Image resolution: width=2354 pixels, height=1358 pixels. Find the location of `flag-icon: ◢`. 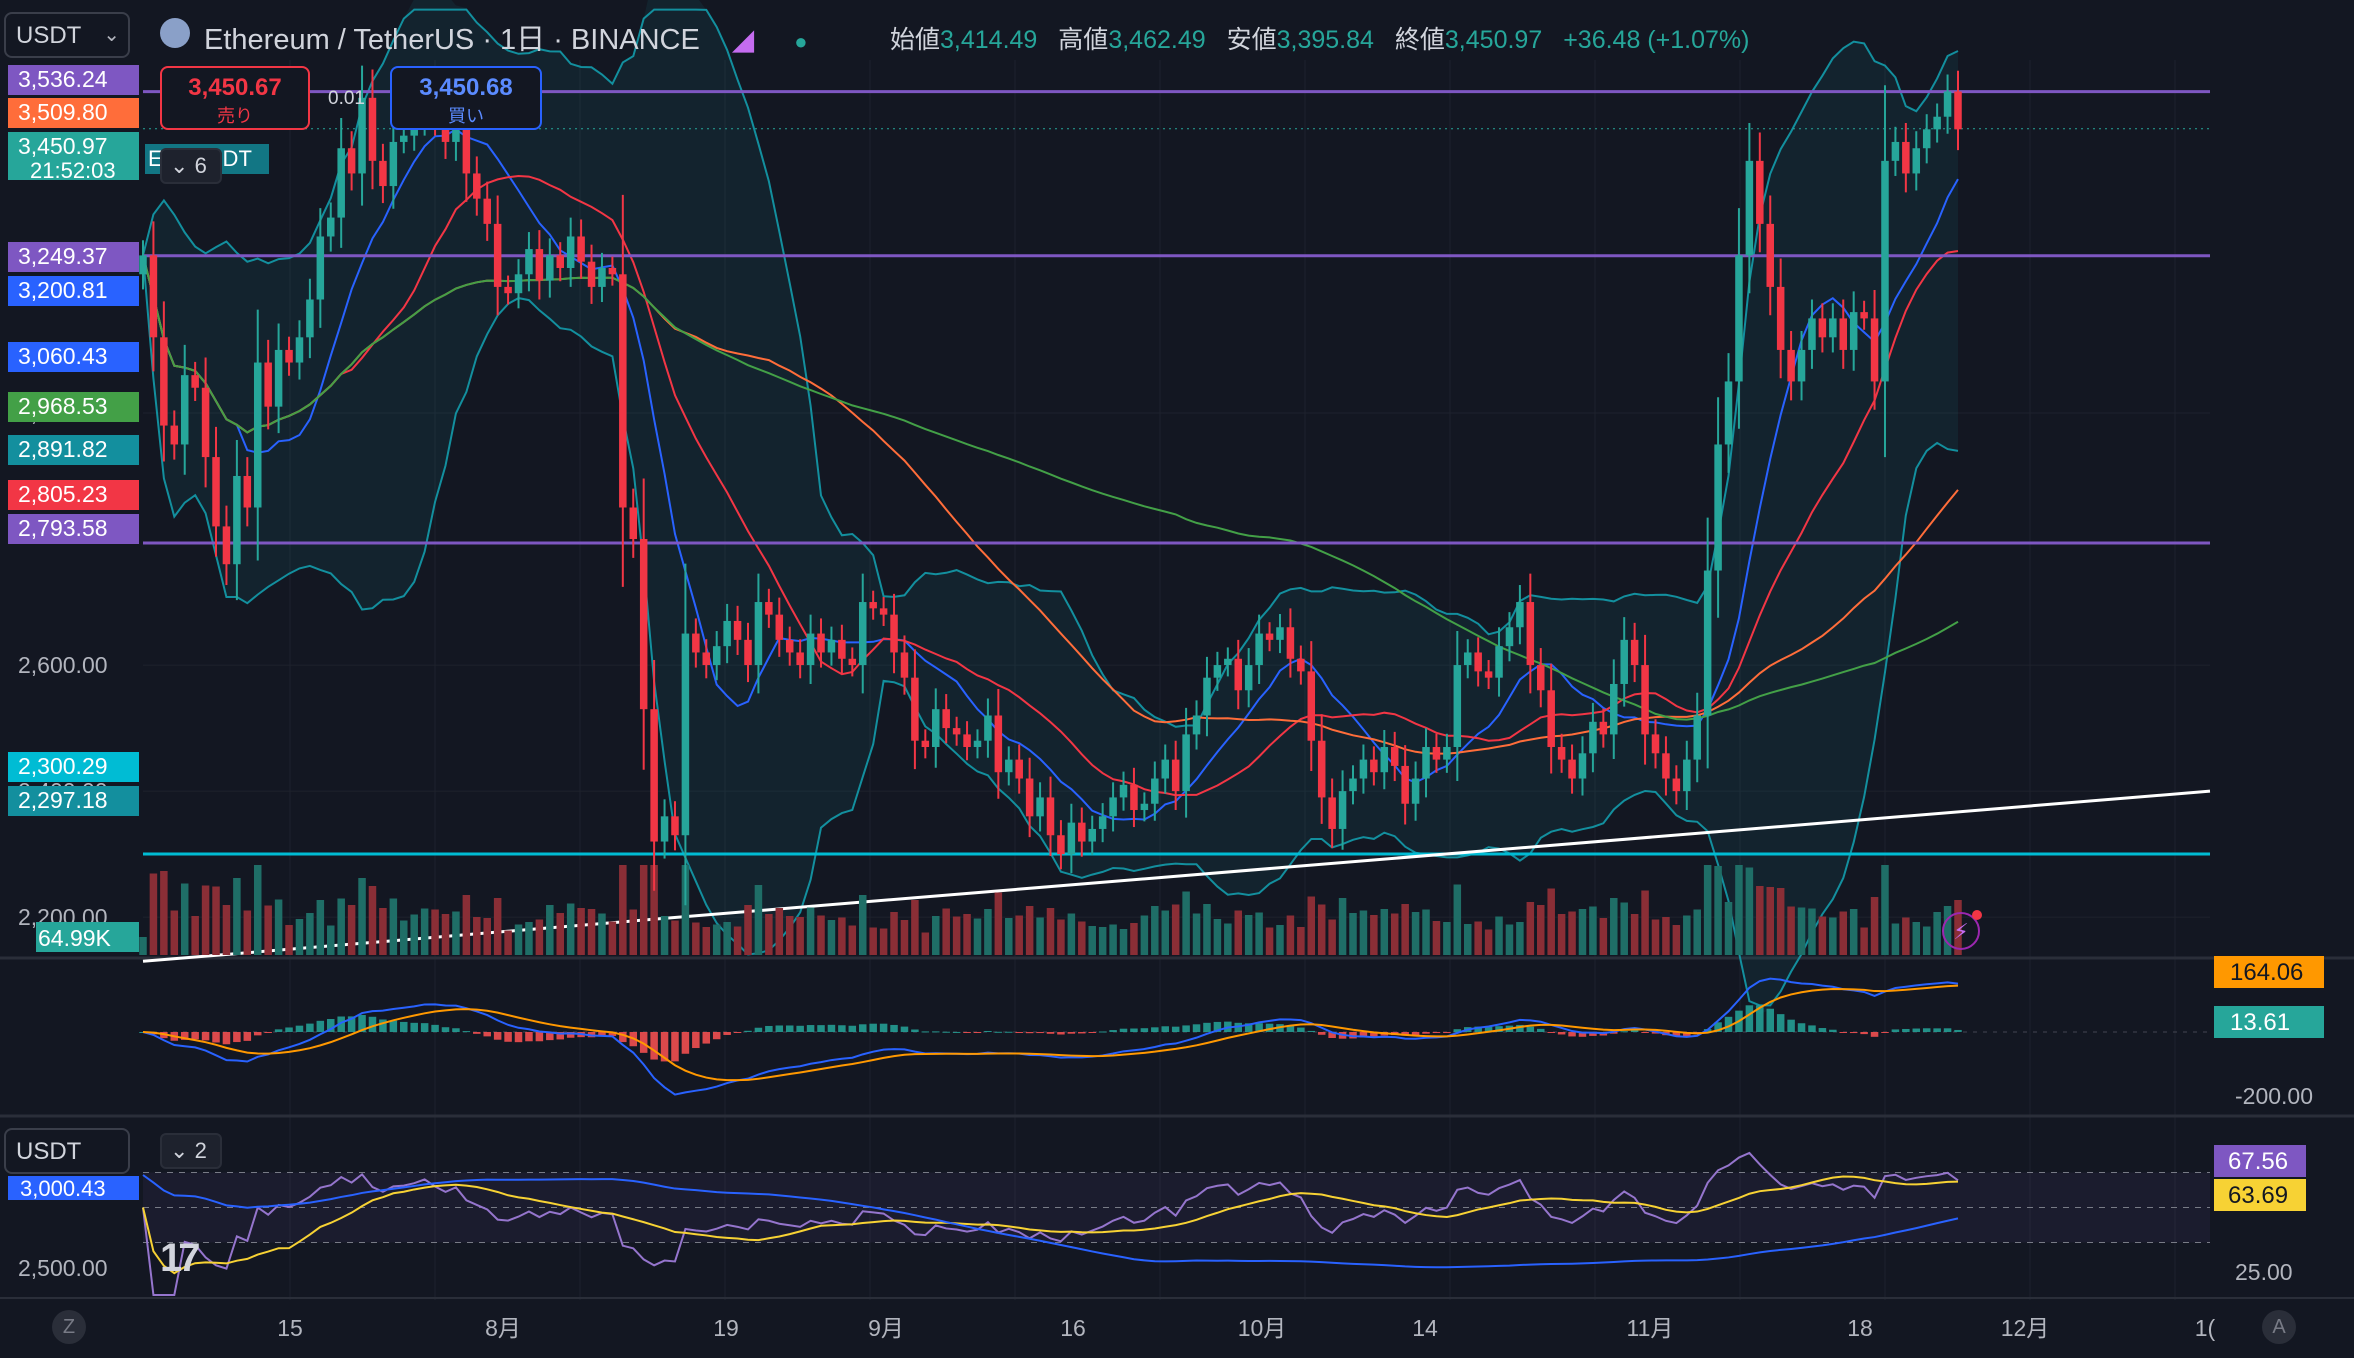

flag-icon: ◢ is located at coordinates (743, 40).